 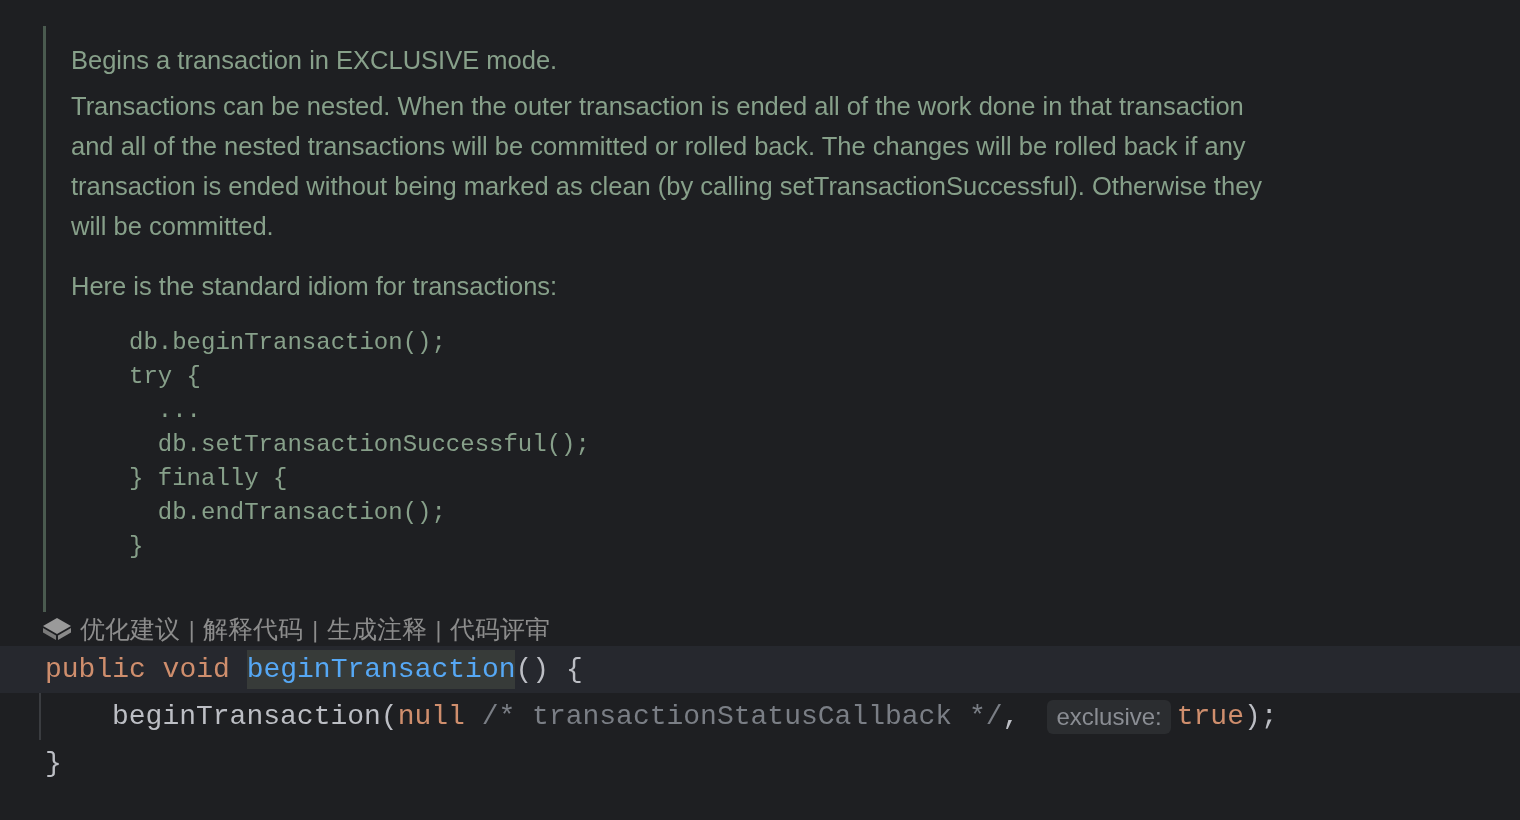 I want to click on keyword: true, so click(x=1210, y=716).